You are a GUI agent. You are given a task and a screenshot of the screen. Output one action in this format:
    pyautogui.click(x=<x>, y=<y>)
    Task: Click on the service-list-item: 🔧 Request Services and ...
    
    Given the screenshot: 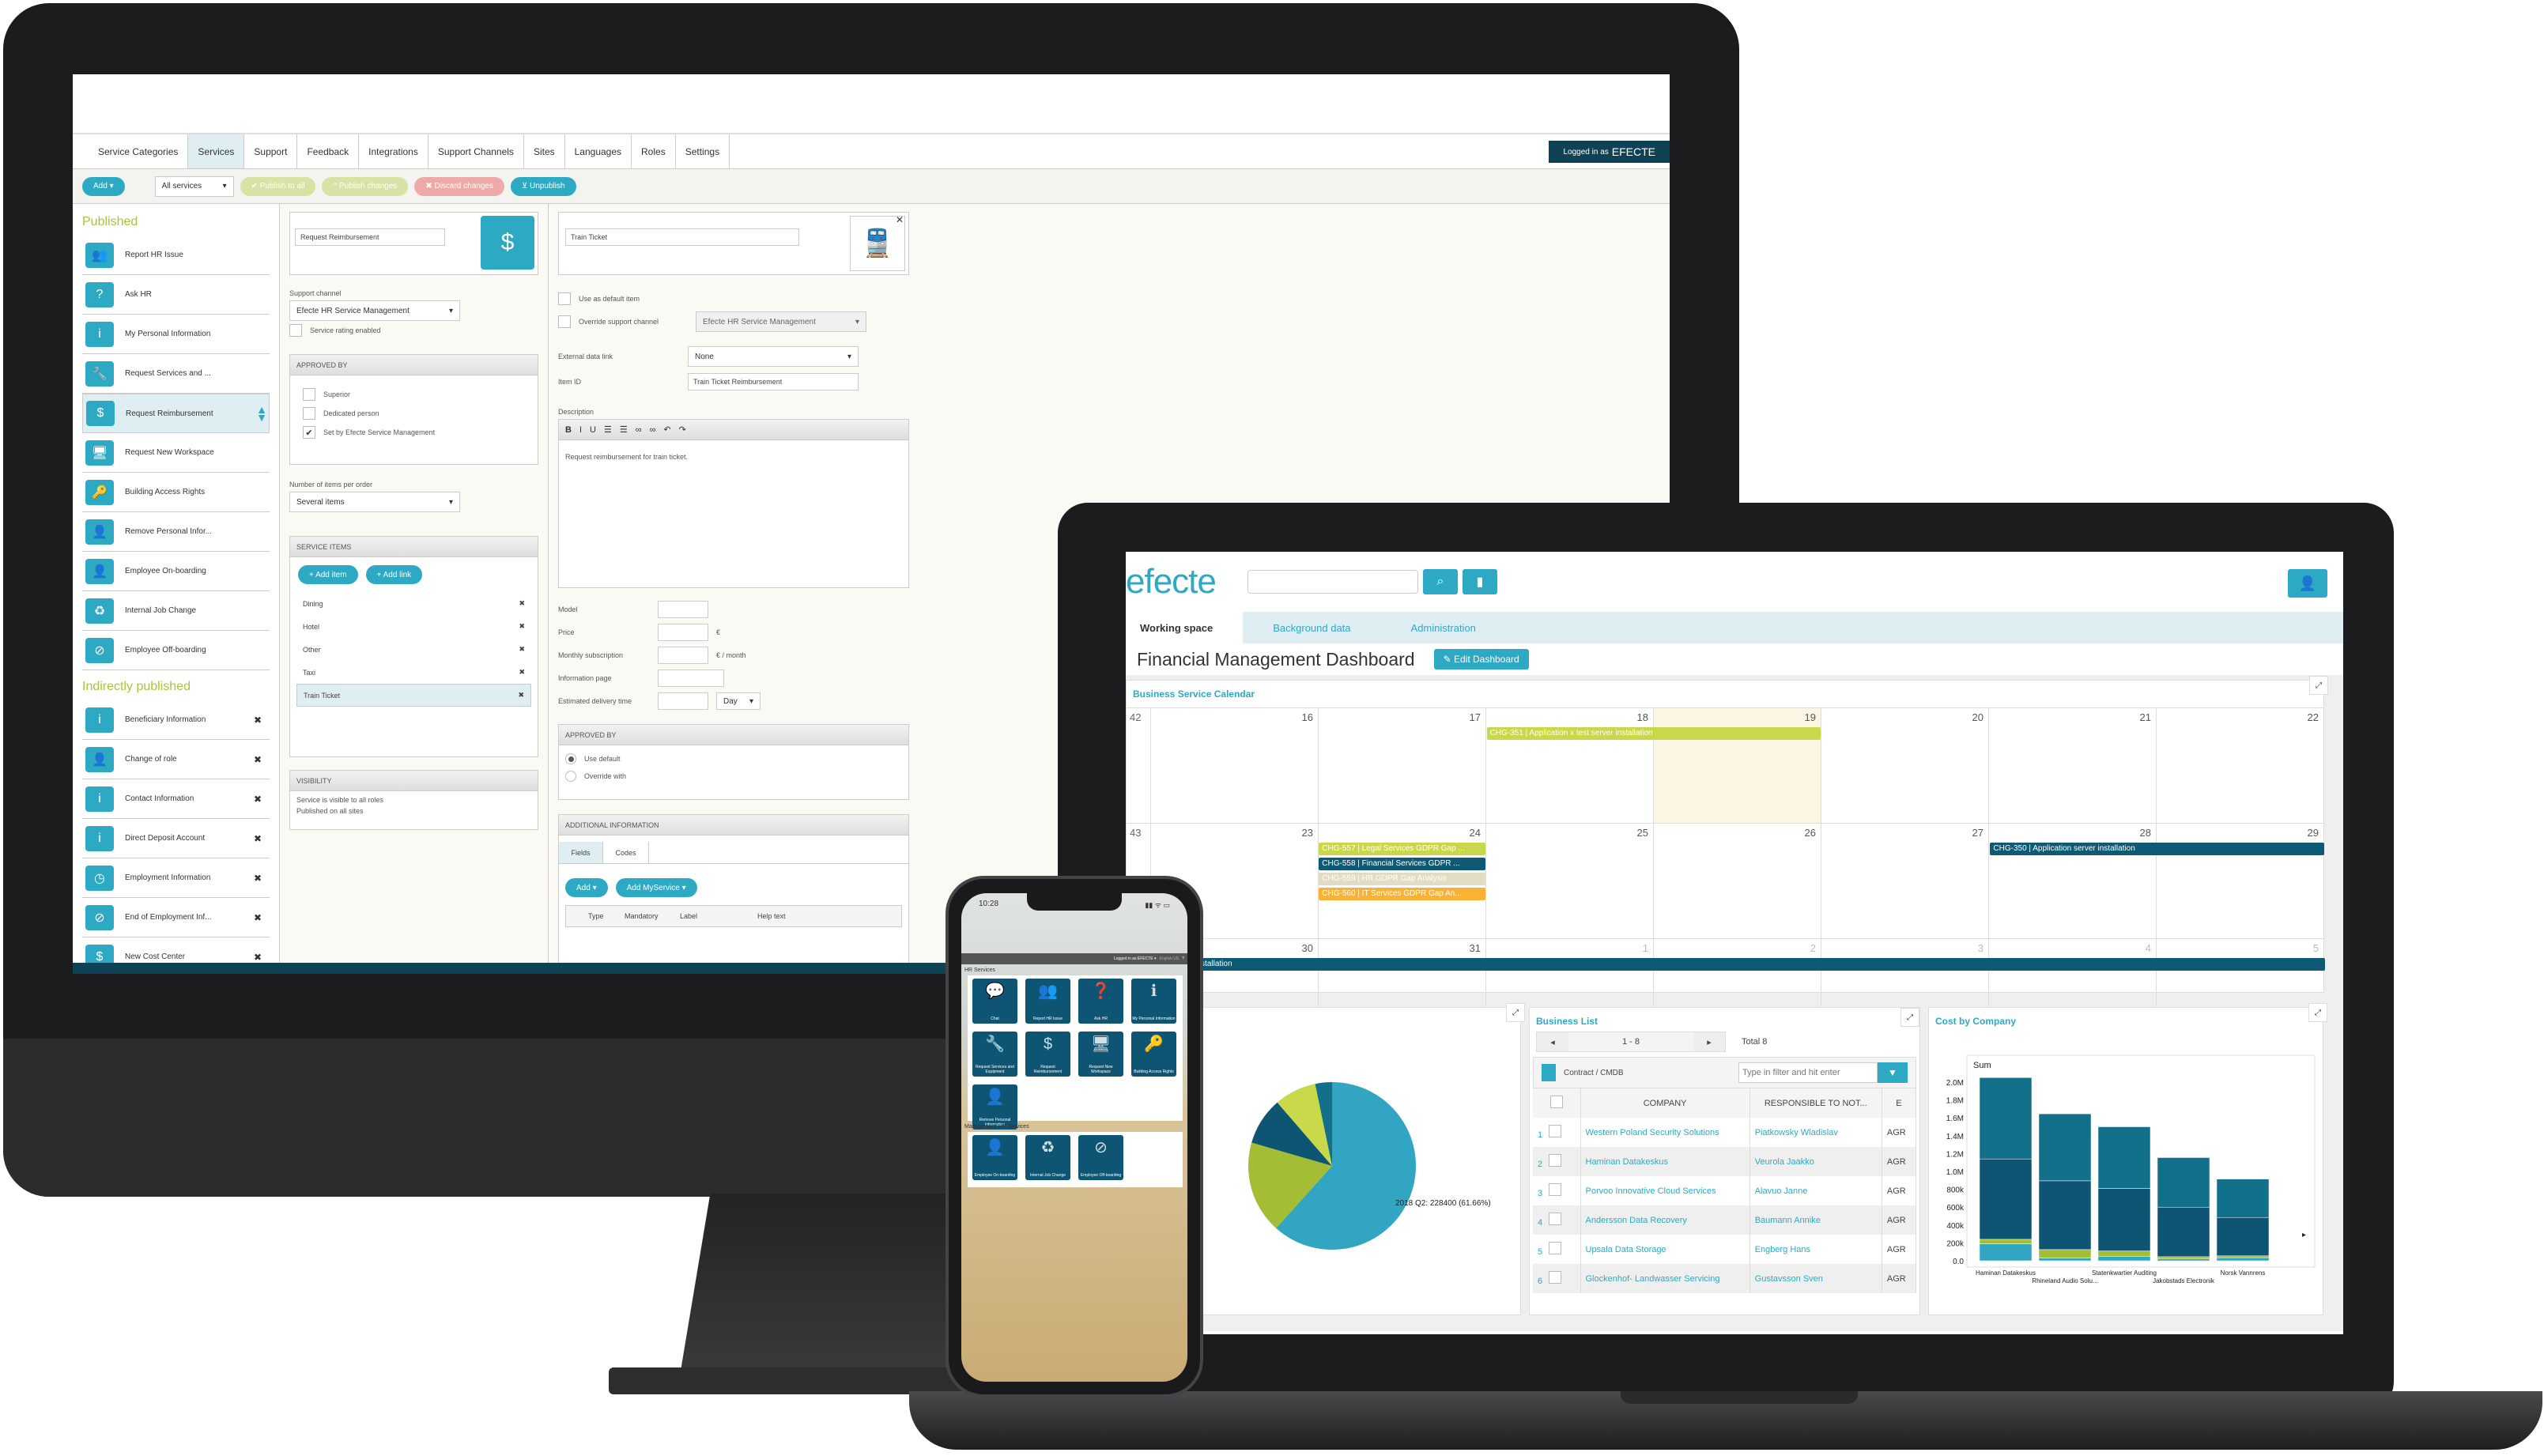 What is the action you would take?
    pyautogui.click(x=176, y=374)
    